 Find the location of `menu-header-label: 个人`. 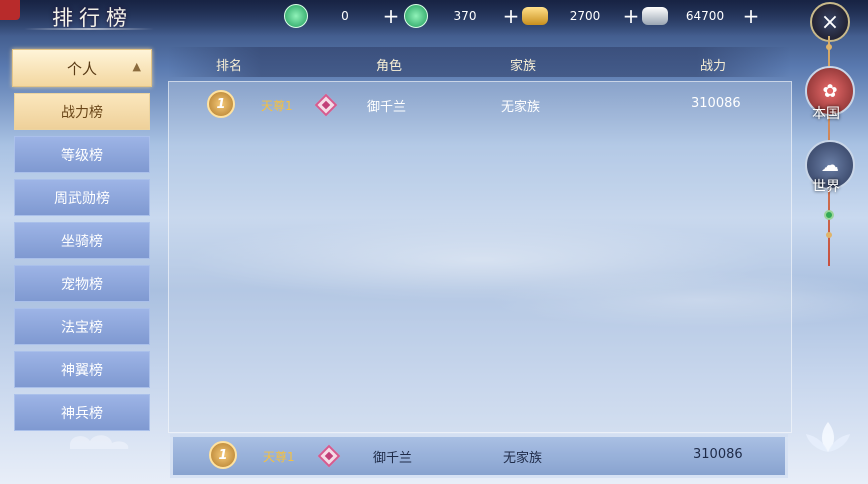

menu-header-label: 个人 is located at coordinates (81, 68).